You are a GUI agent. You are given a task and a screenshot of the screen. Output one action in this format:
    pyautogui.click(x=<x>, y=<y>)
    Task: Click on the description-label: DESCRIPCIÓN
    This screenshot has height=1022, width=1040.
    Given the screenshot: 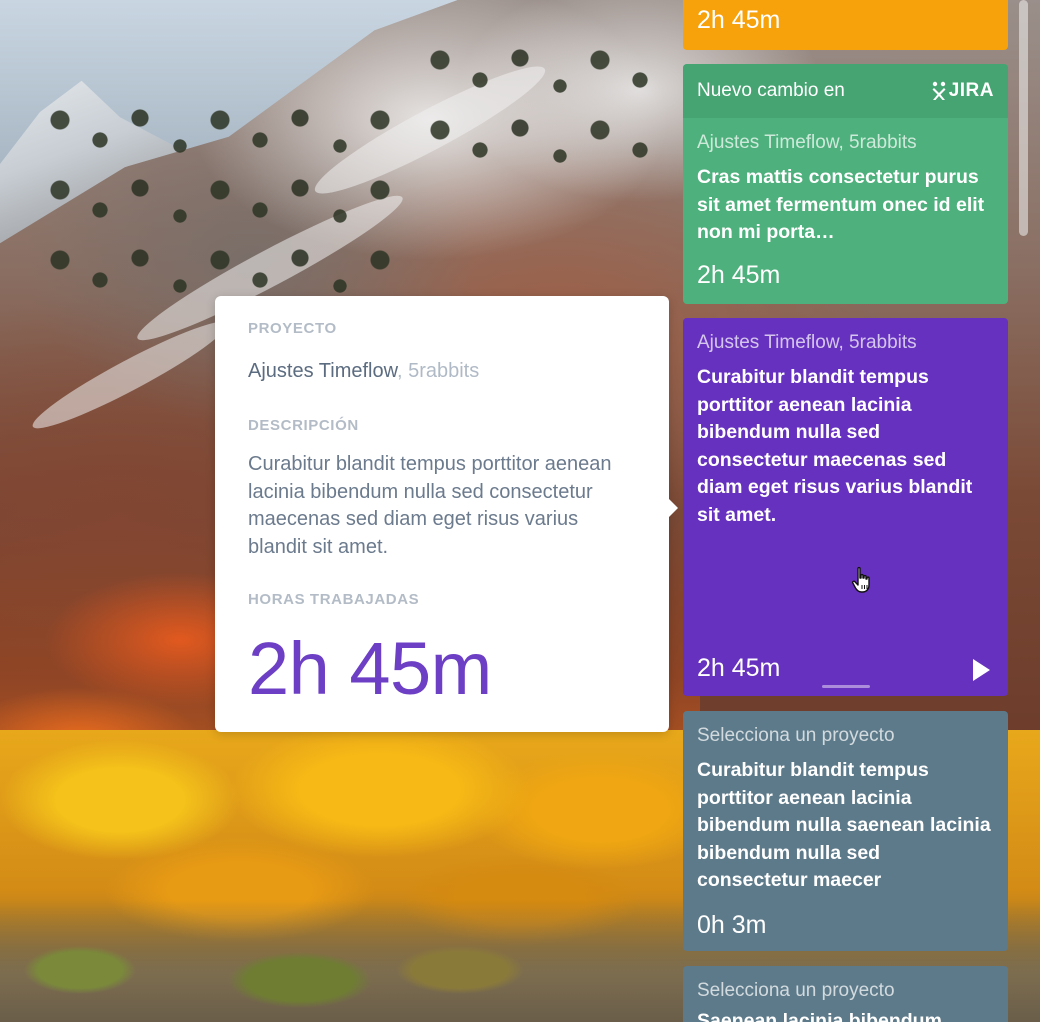 What is the action you would take?
    pyautogui.click(x=303, y=425)
    